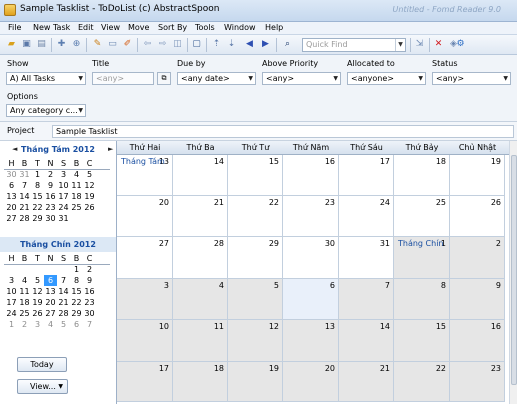 The height and width of the screenshot is (404, 517). Describe the element at coordinates (196, 44) in the screenshot. I see `maximize-icon: ▢` at that location.